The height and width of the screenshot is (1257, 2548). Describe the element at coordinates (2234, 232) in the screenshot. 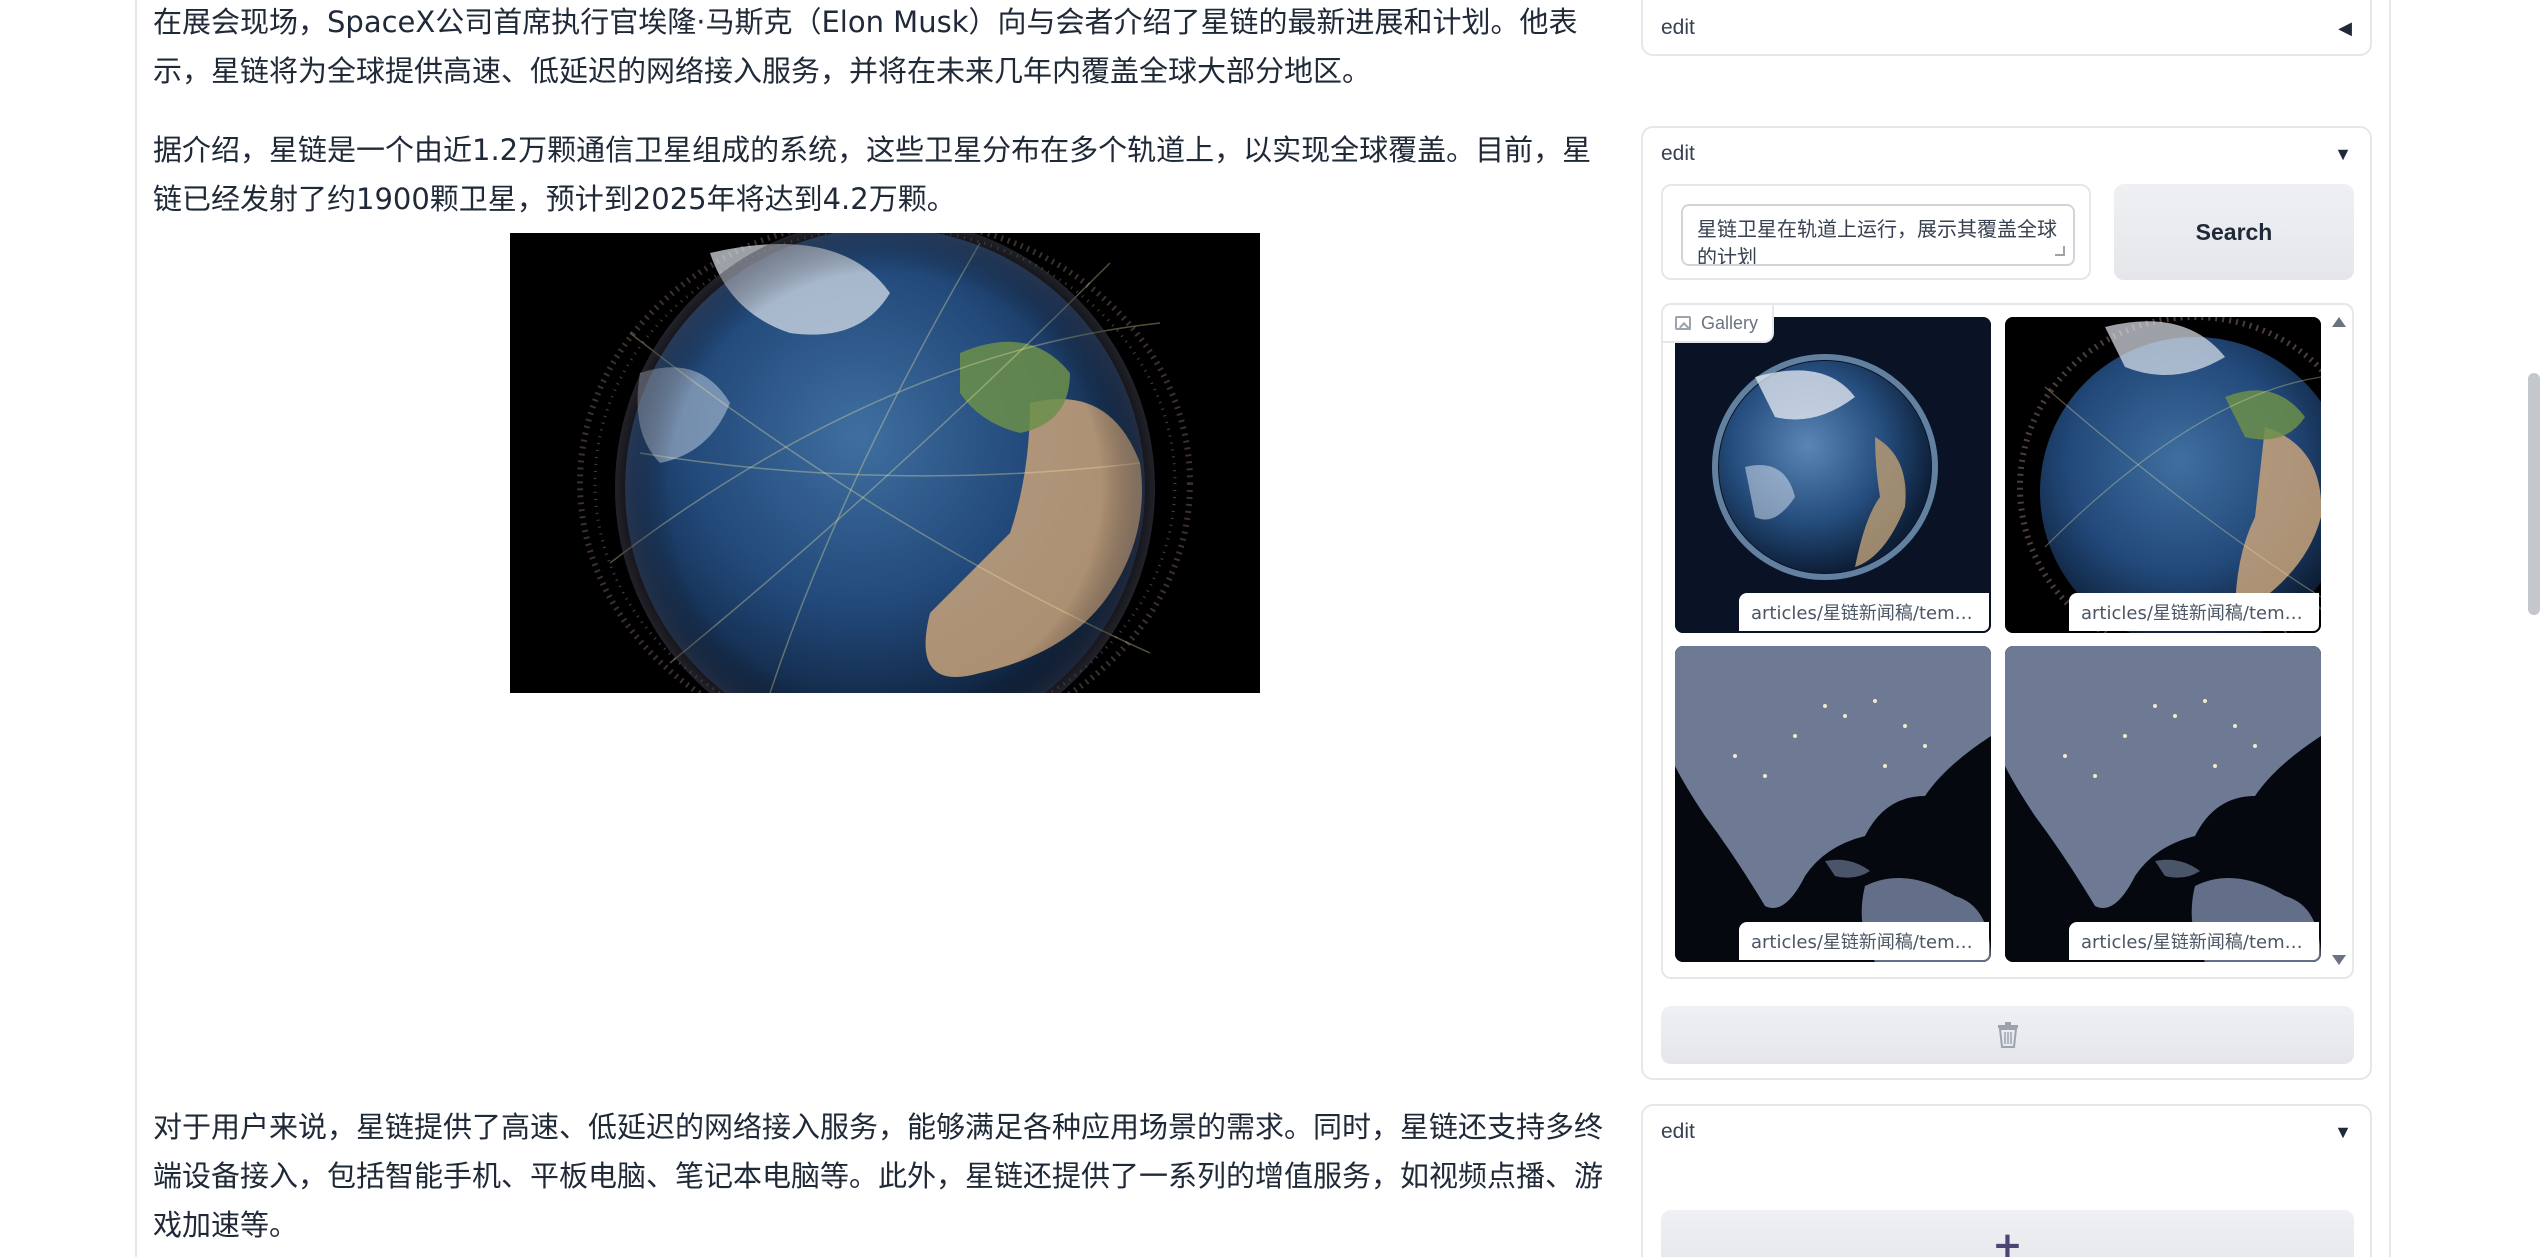

I see `search-button: Search` at that location.